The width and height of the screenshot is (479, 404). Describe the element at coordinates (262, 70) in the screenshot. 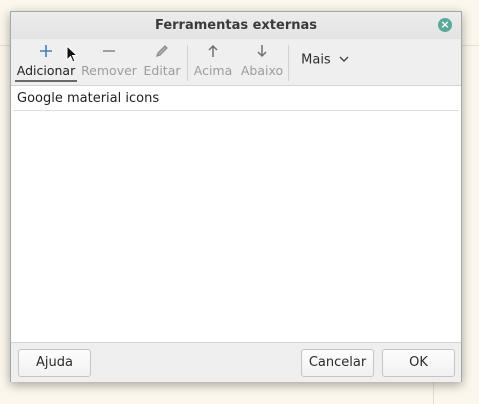

I see `move-down-button-label: Abaixo` at that location.